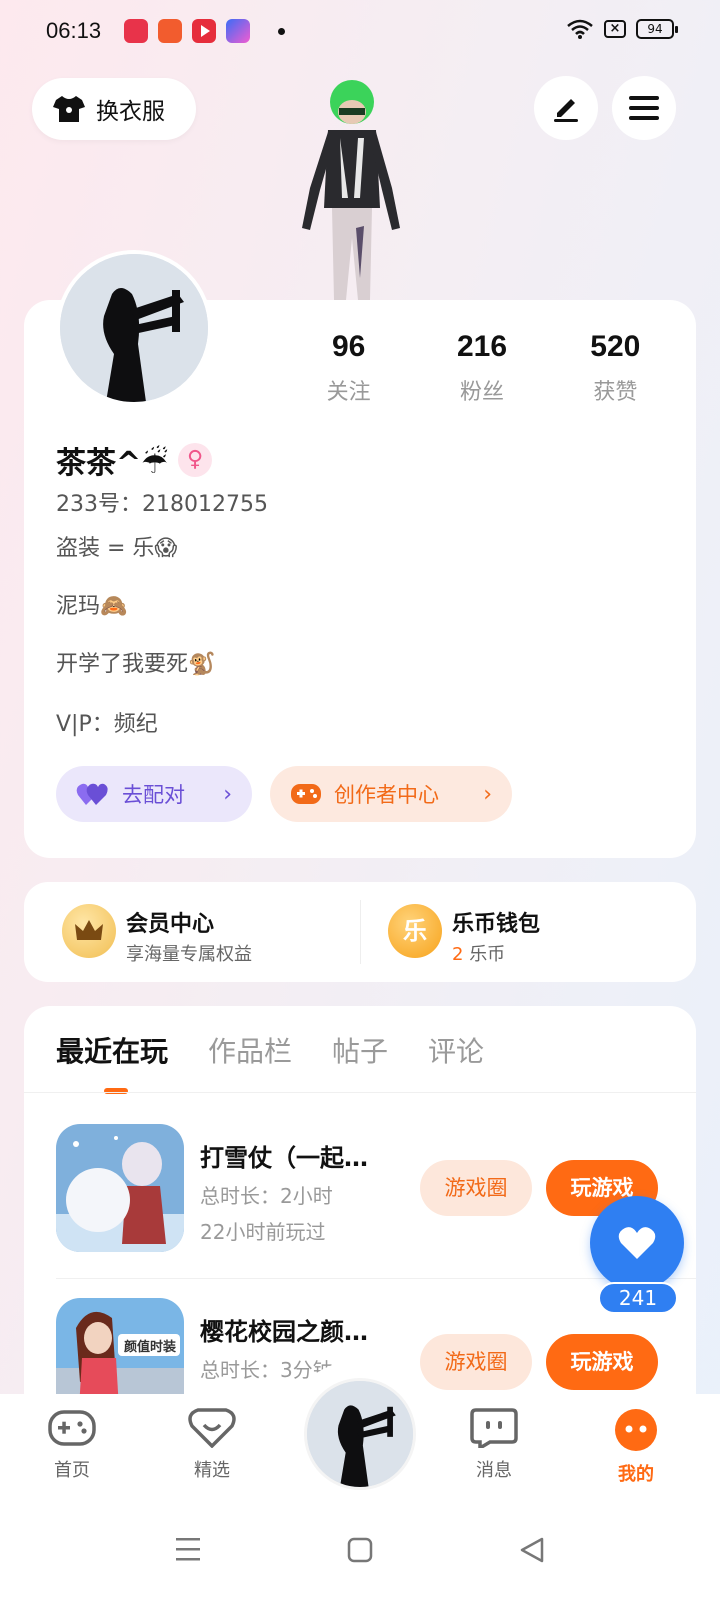  I want to click on vip-line: V|P：频纪, so click(107, 724).